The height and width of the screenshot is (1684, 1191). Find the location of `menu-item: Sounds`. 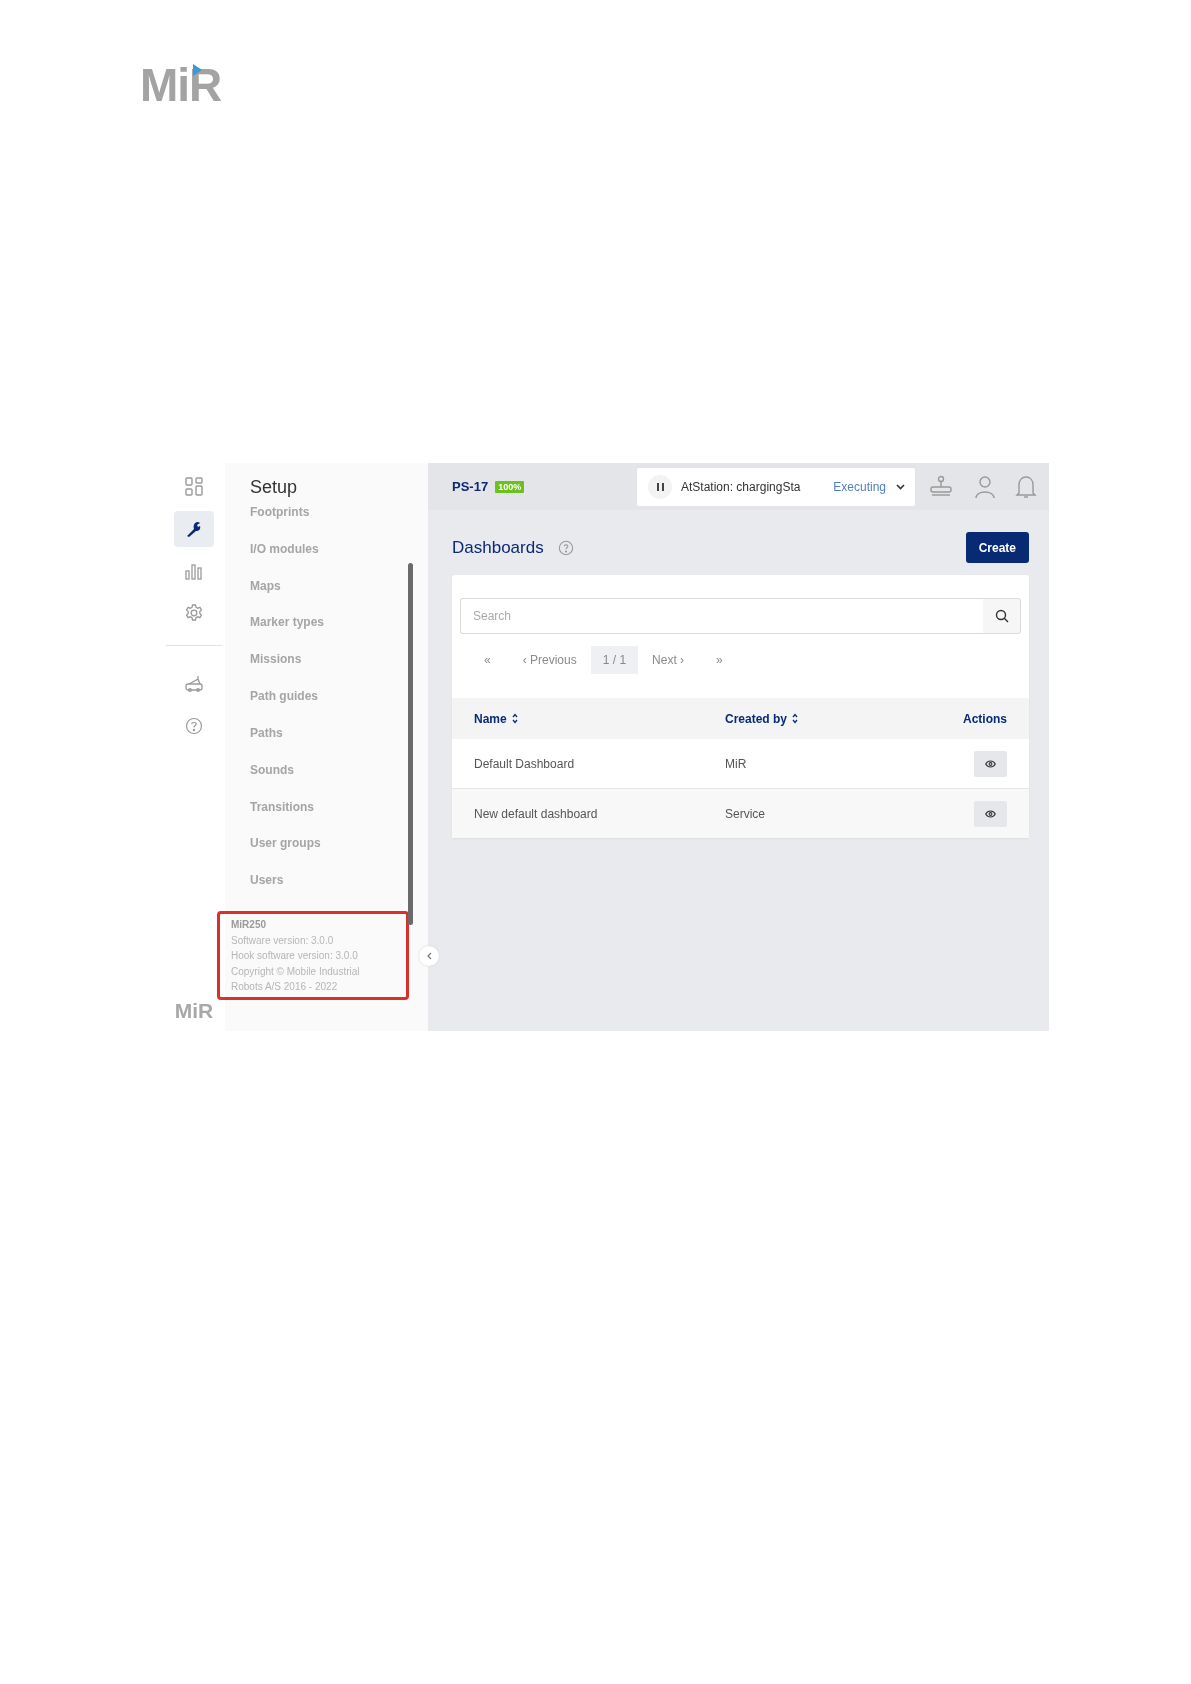

menu-item: Sounds is located at coordinates (332, 778).